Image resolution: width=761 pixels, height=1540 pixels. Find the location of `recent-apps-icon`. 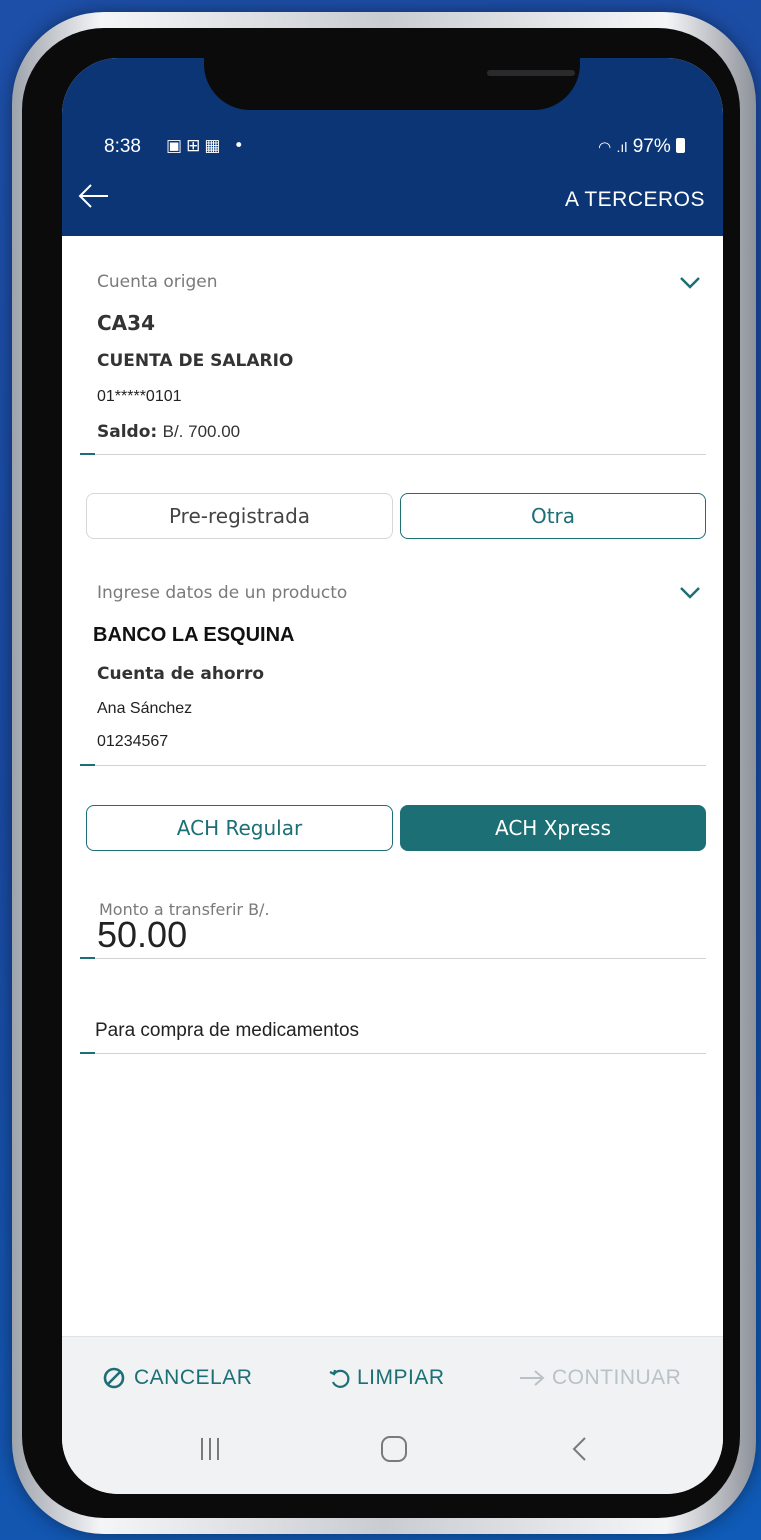

recent-apps-icon is located at coordinates (210, 1449).